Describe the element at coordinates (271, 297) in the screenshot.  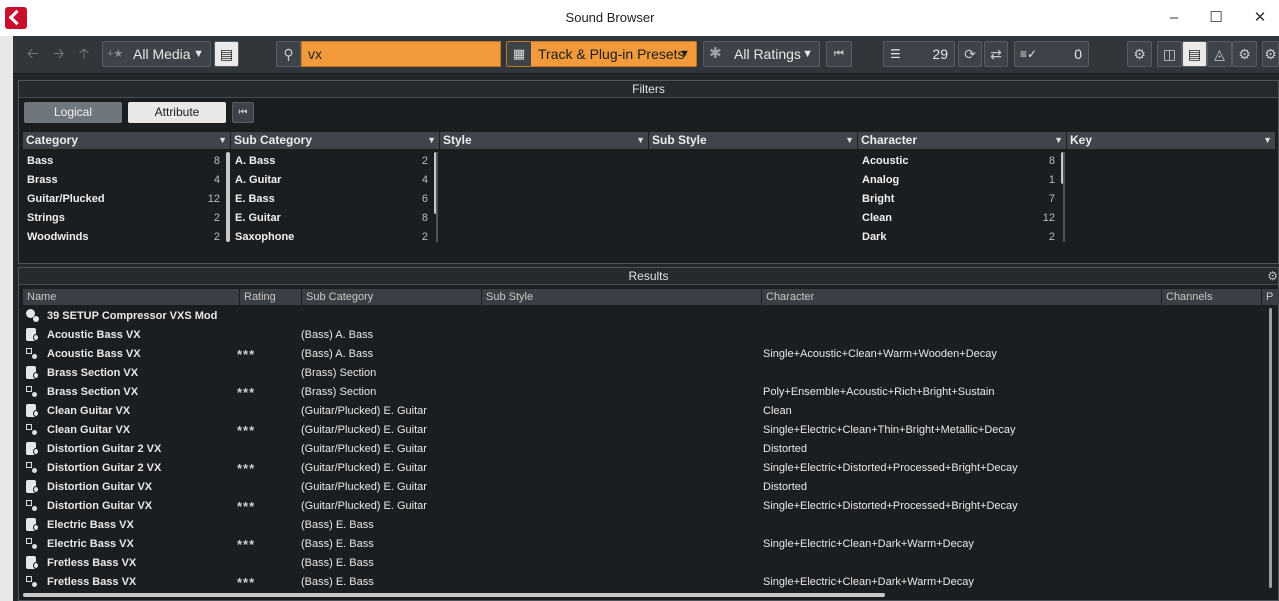
I see `header-rating: Rating` at that location.